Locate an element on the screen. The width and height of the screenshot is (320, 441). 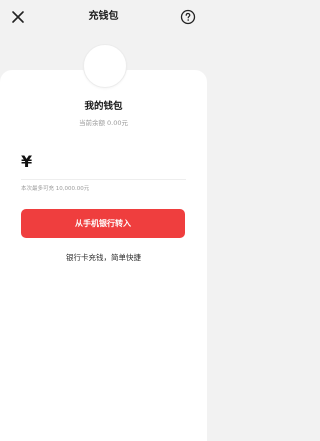
limit-text: 本次最多可充 10,000.00元 is located at coordinates (55, 189).